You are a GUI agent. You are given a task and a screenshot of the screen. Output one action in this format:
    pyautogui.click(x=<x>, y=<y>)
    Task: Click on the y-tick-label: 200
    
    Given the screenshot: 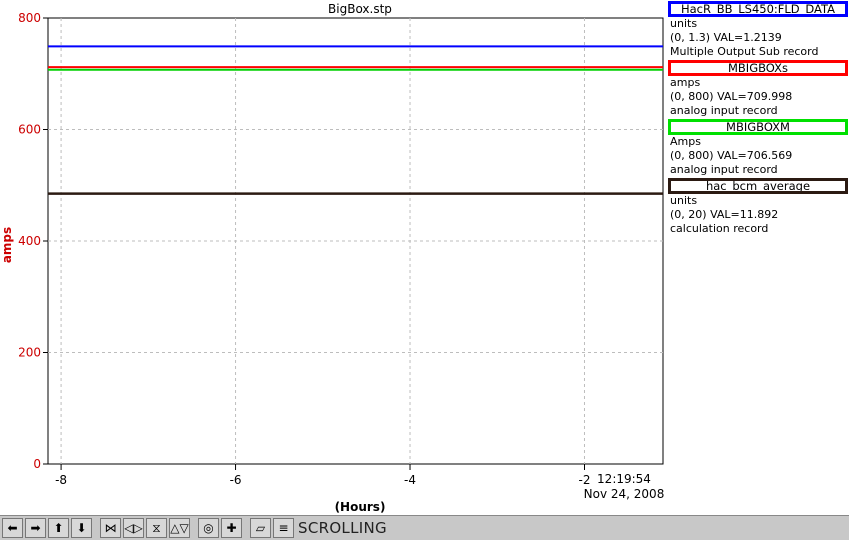 What is the action you would take?
    pyautogui.click(x=29, y=353)
    